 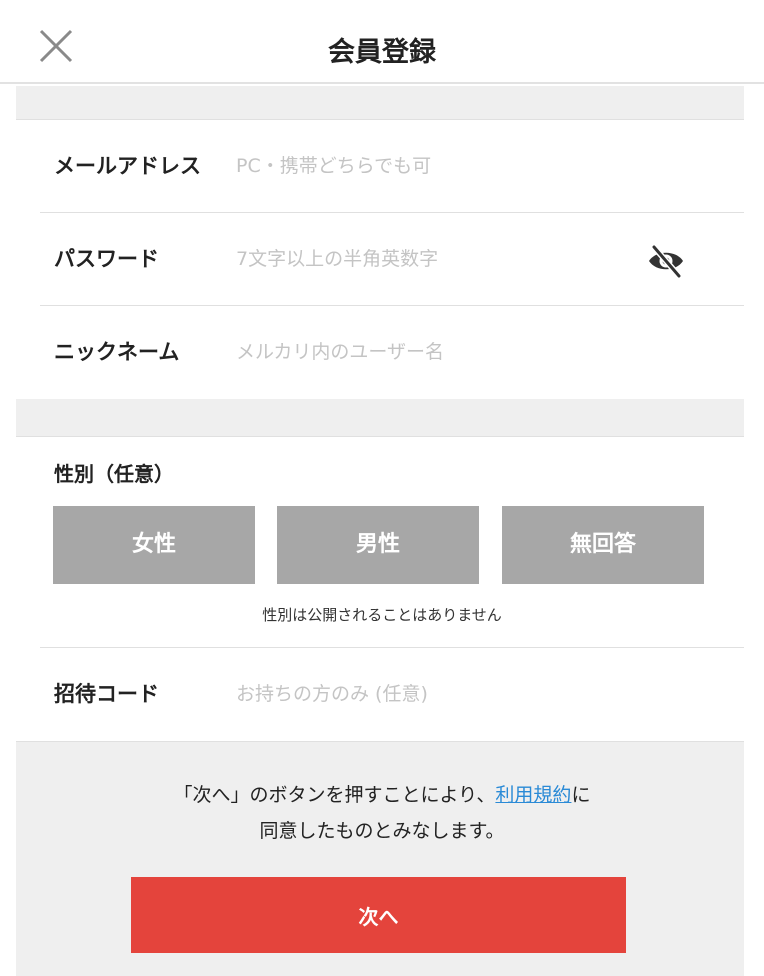 I want to click on app-header: 会員登録, so click(x=382, y=42).